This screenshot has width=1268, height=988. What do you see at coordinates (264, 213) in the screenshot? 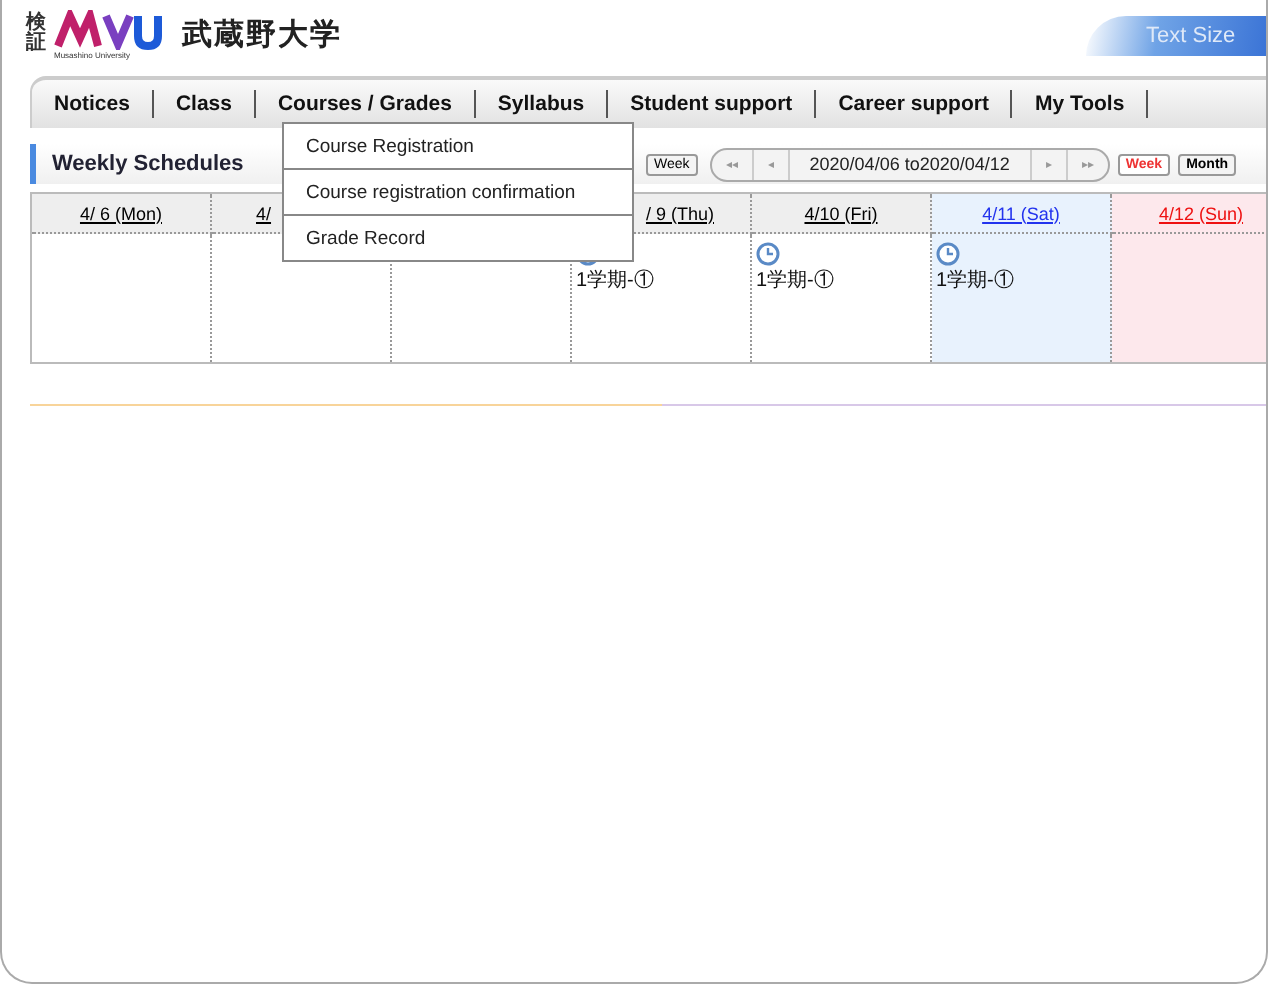
I see `day-link: 4/` at bounding box center [264, 213].